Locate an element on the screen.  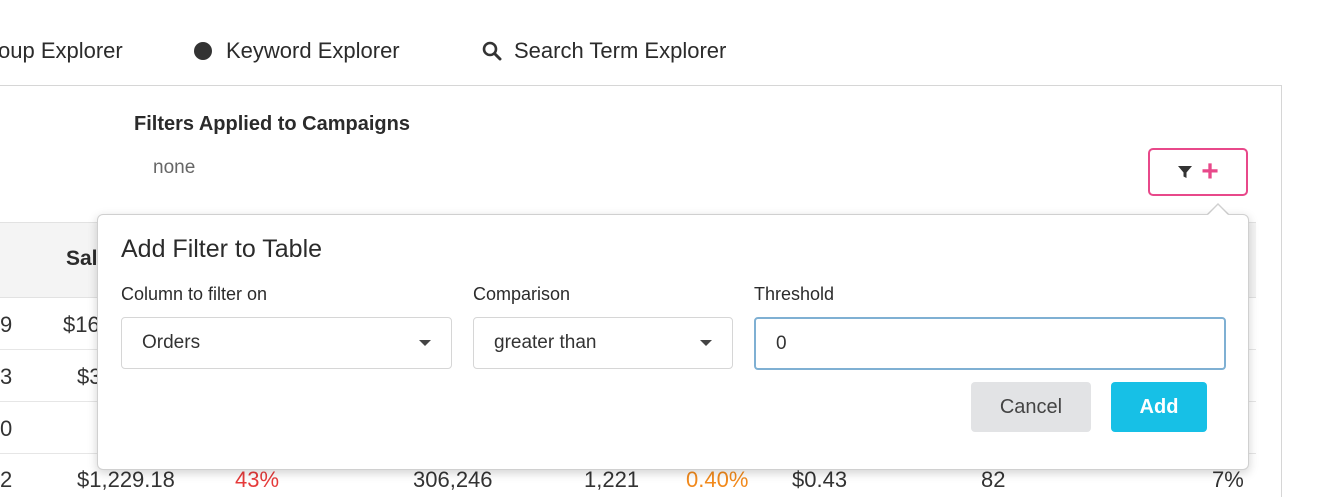
add-filter-button: + is located at coordinates (1198, 172).